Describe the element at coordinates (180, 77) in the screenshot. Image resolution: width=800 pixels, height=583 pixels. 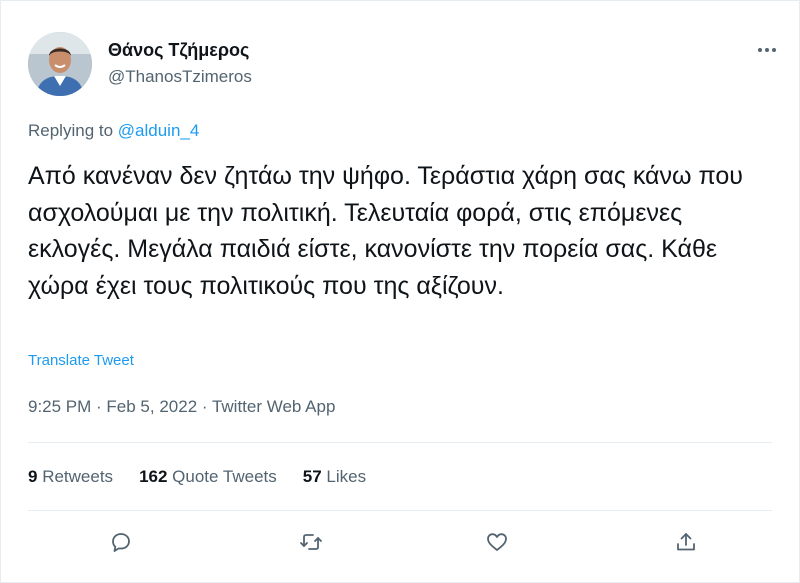
I see `author-handle: @ThanosTzimeros` at that location.